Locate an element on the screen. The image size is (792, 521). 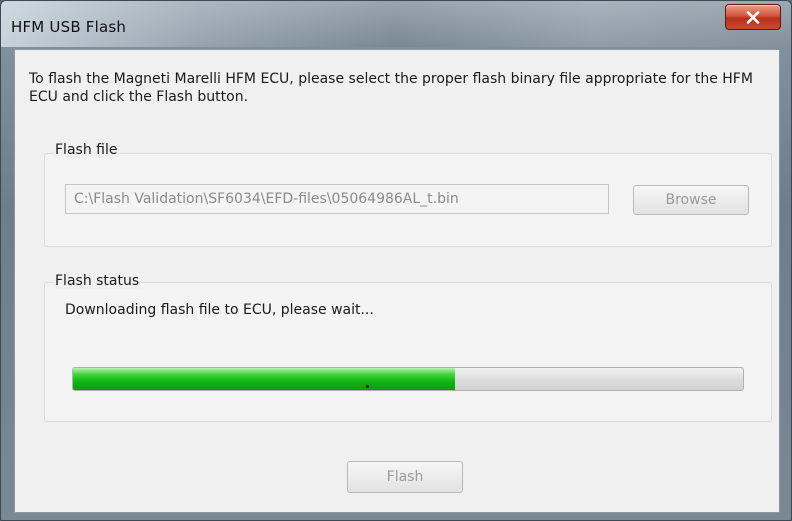
flash-progress-bar is located at coordinates (408, 379).